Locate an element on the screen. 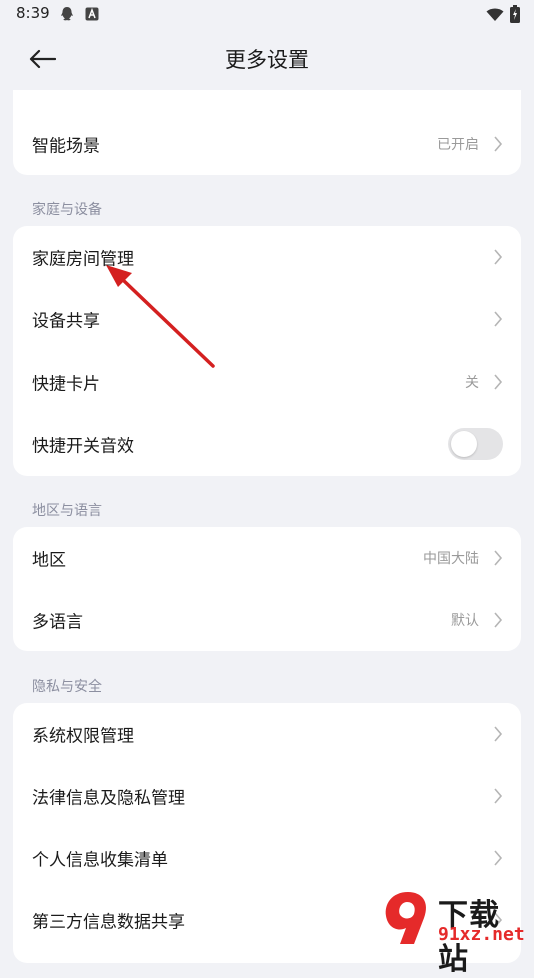 The image size is (534, 978). row-label: 设备共享 is located at coordinates (66, 321).